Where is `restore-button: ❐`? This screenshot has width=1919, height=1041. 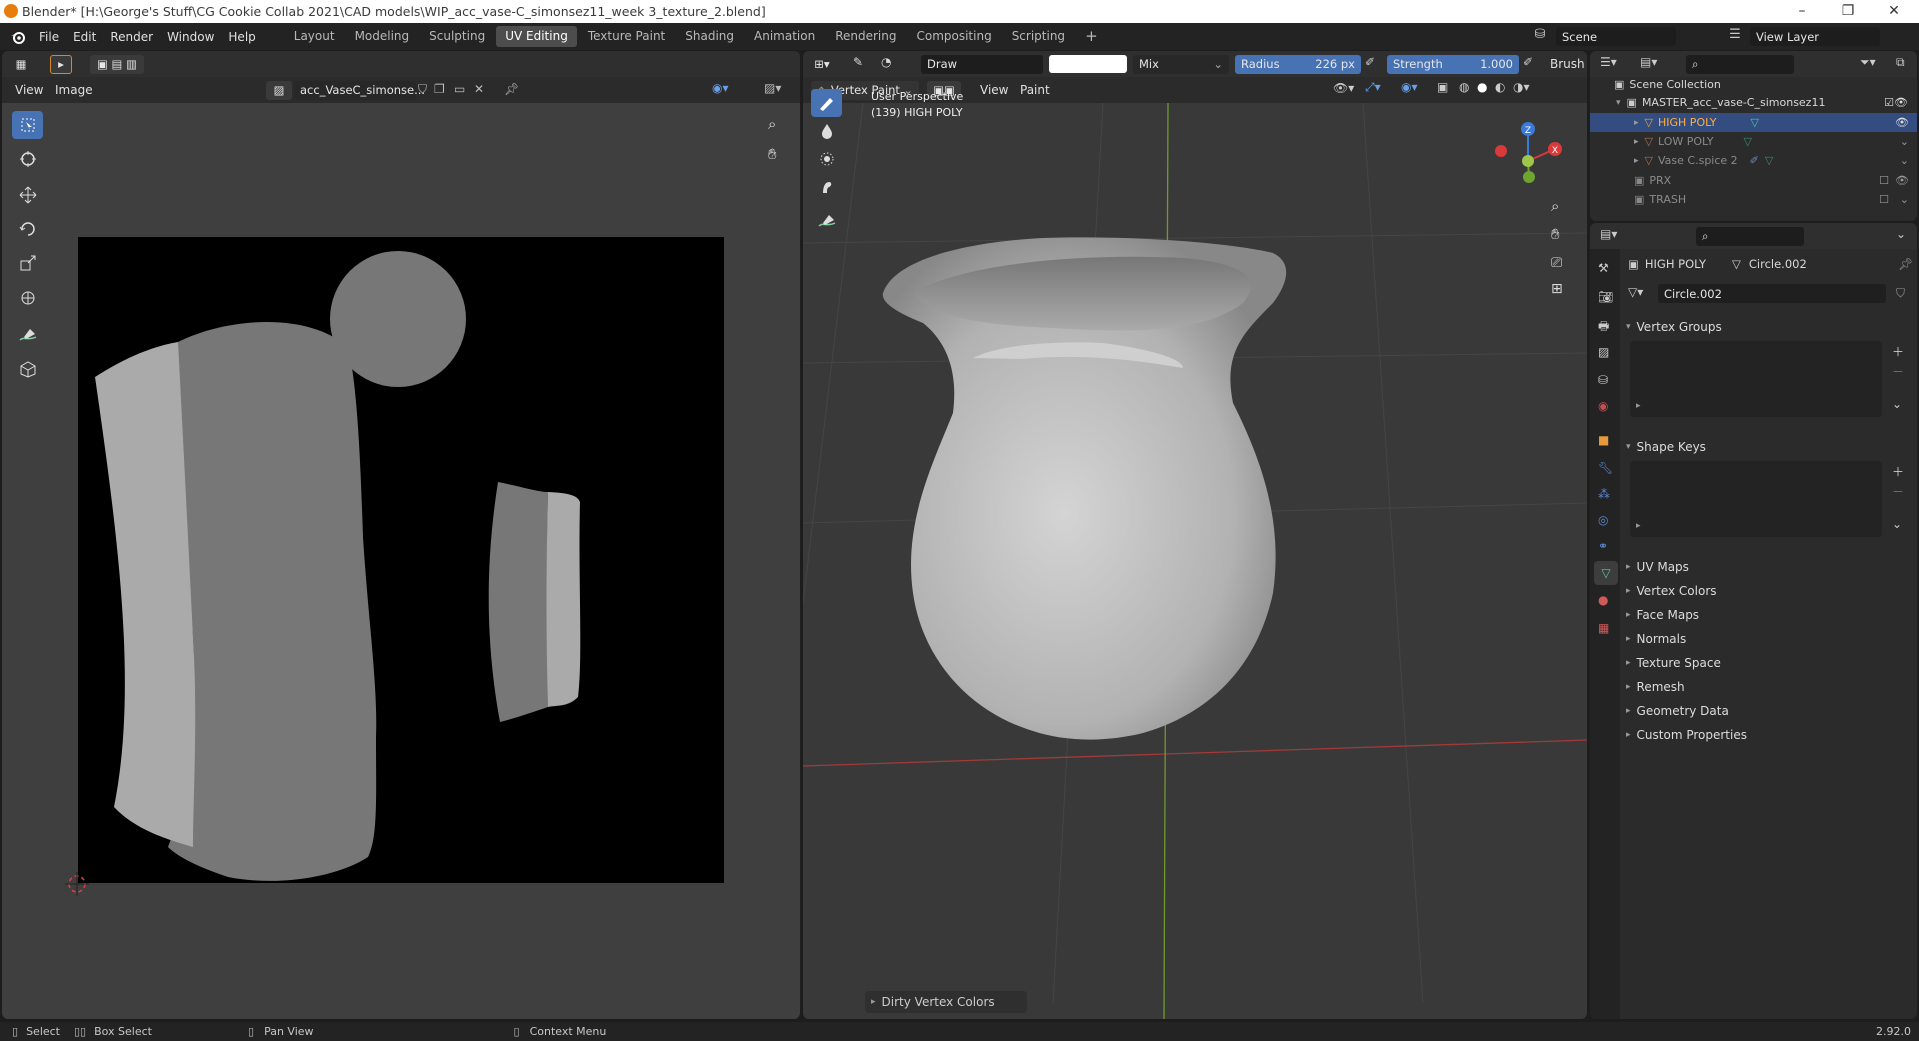 restore-button: ❐ is located at coordinates (1848, 11).